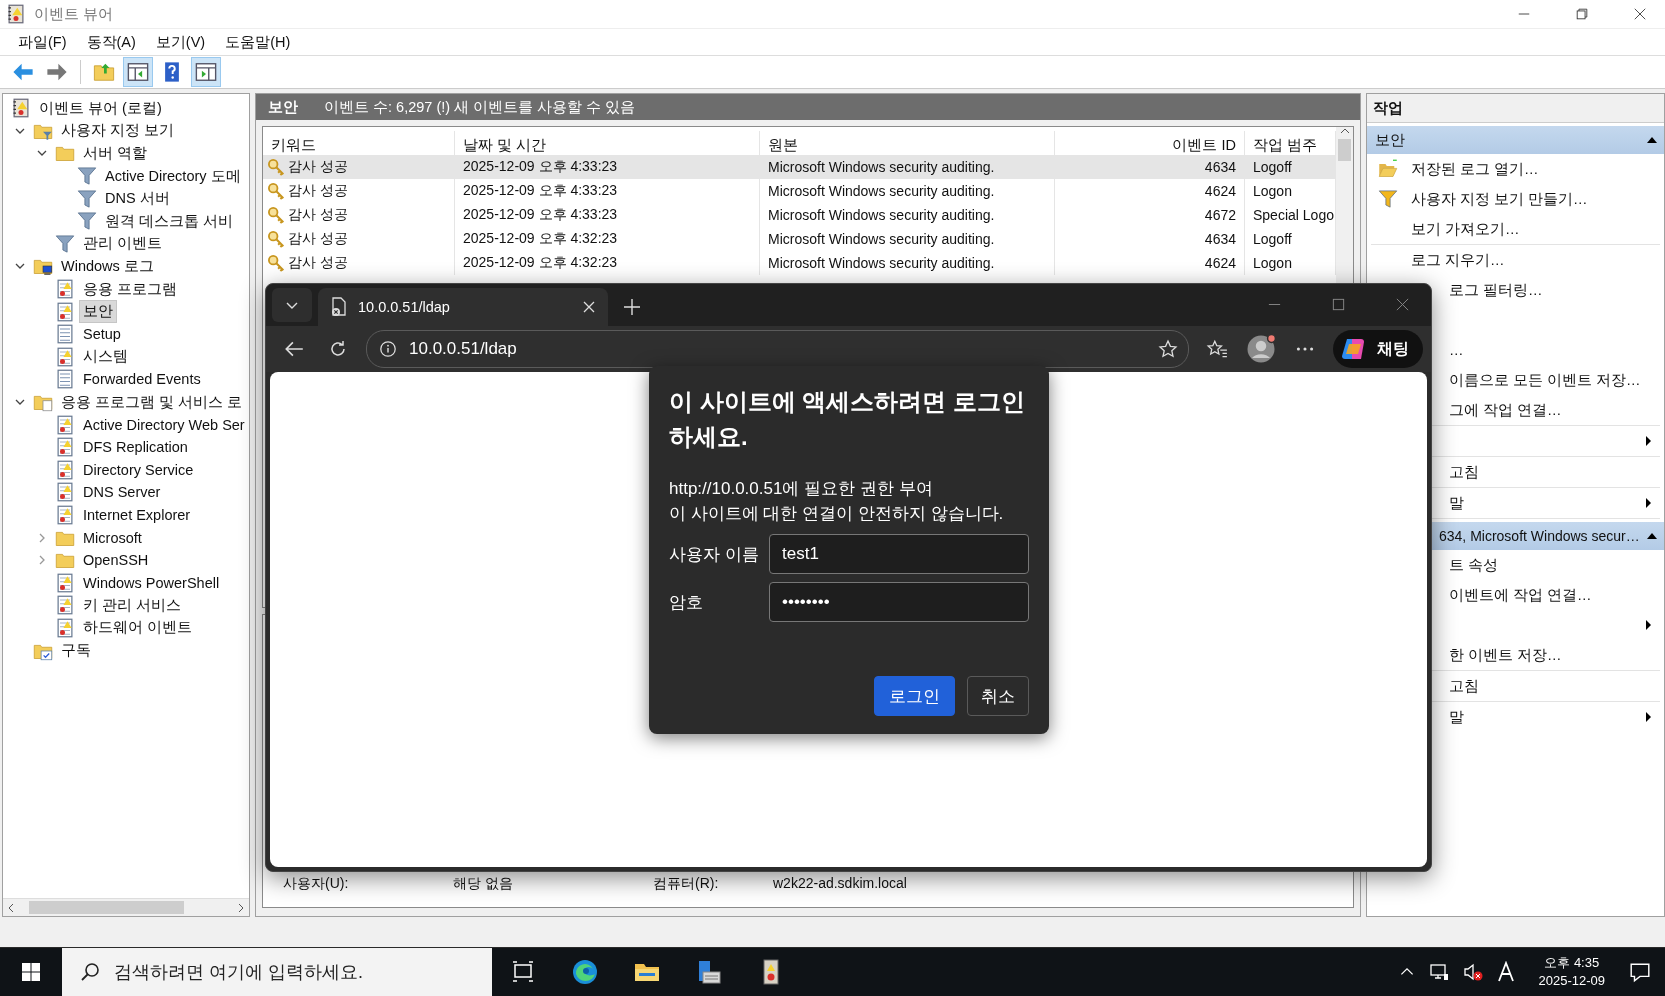 The width and height of the screenshot is (1665, 996). I want to click on tree-item: OpenSSH, so click(116, 560).